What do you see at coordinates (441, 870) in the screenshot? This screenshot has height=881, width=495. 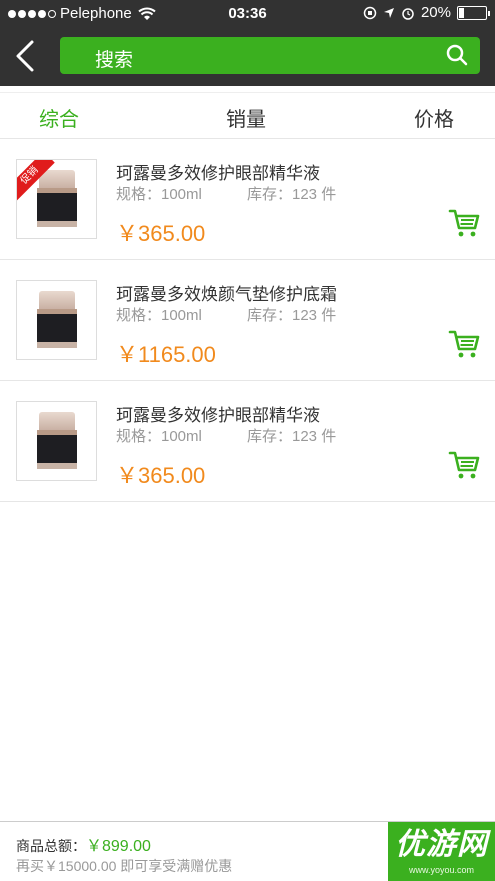 I see `watermark-url: www.yoyou.com` at bounding box center [441, 870].